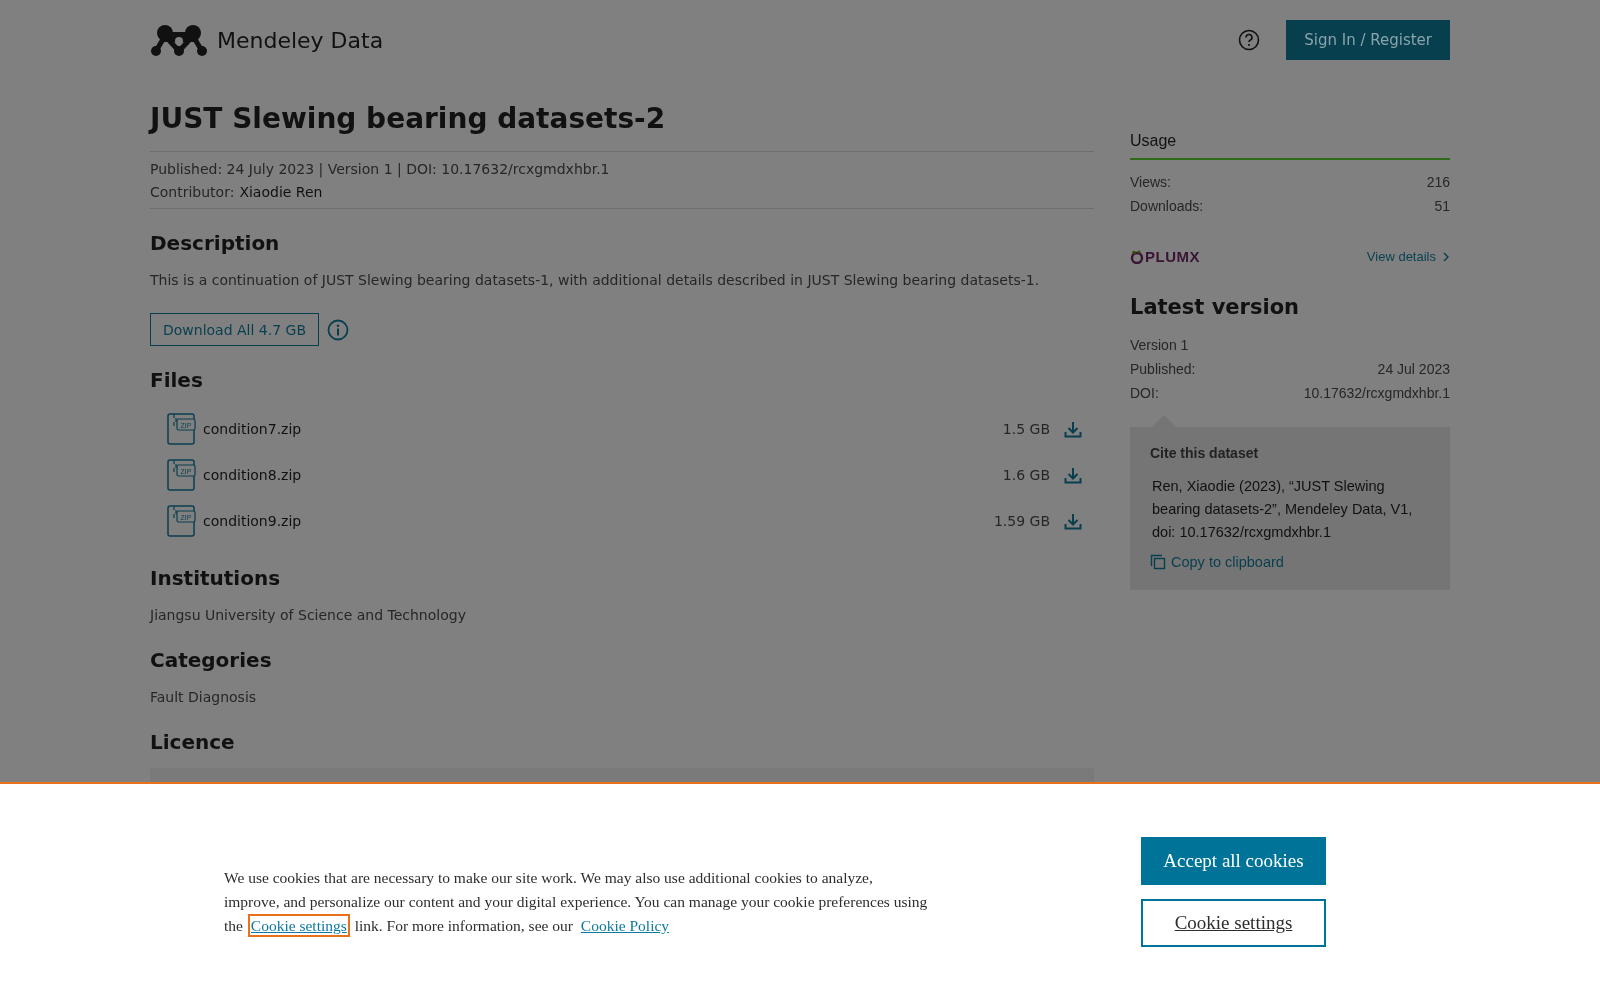 The height and width of the screenshot is (1000, 1600). I want to click on cookie-settings-link: Cookie settings, so click(298, 925).